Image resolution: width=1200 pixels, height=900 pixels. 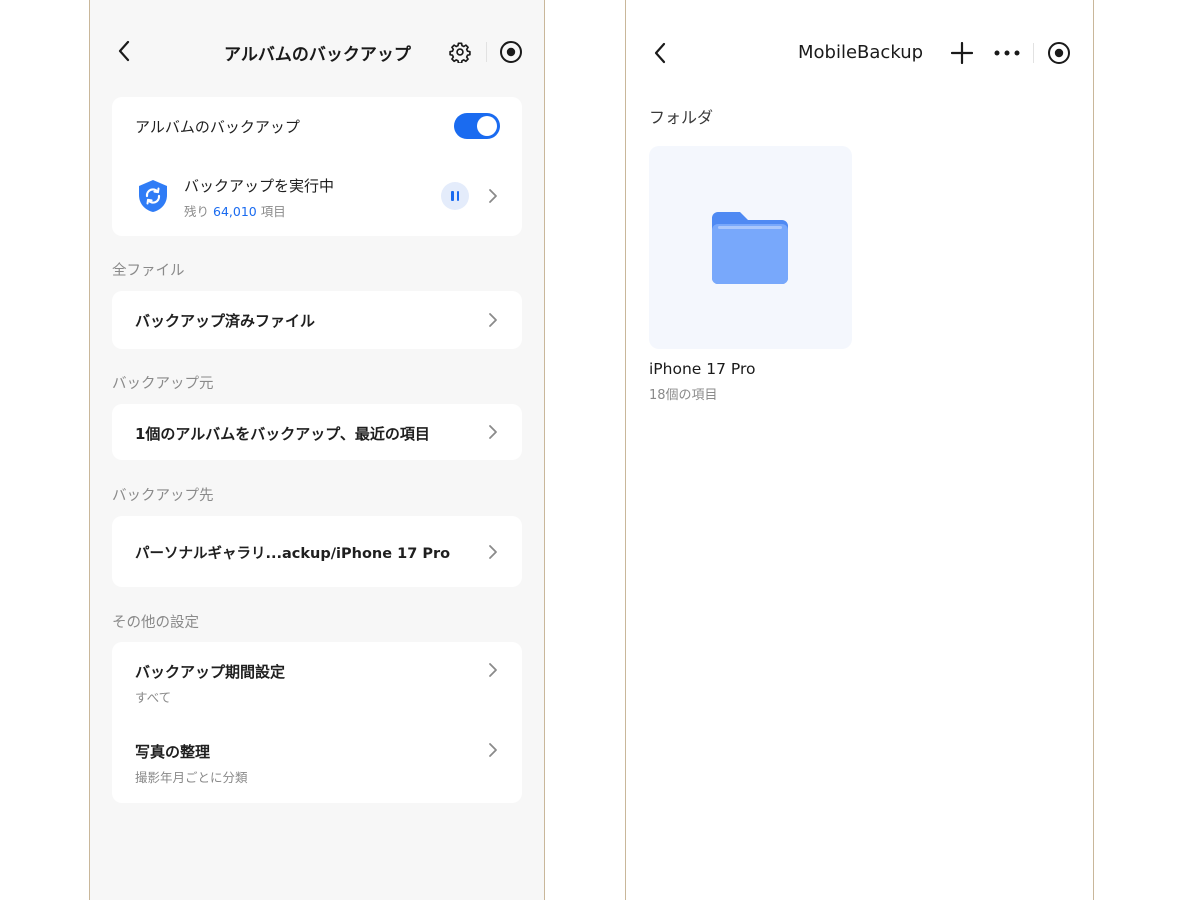 I want to click on backup-period-label: バックアップ期間設定, so click(x=210, y=672).